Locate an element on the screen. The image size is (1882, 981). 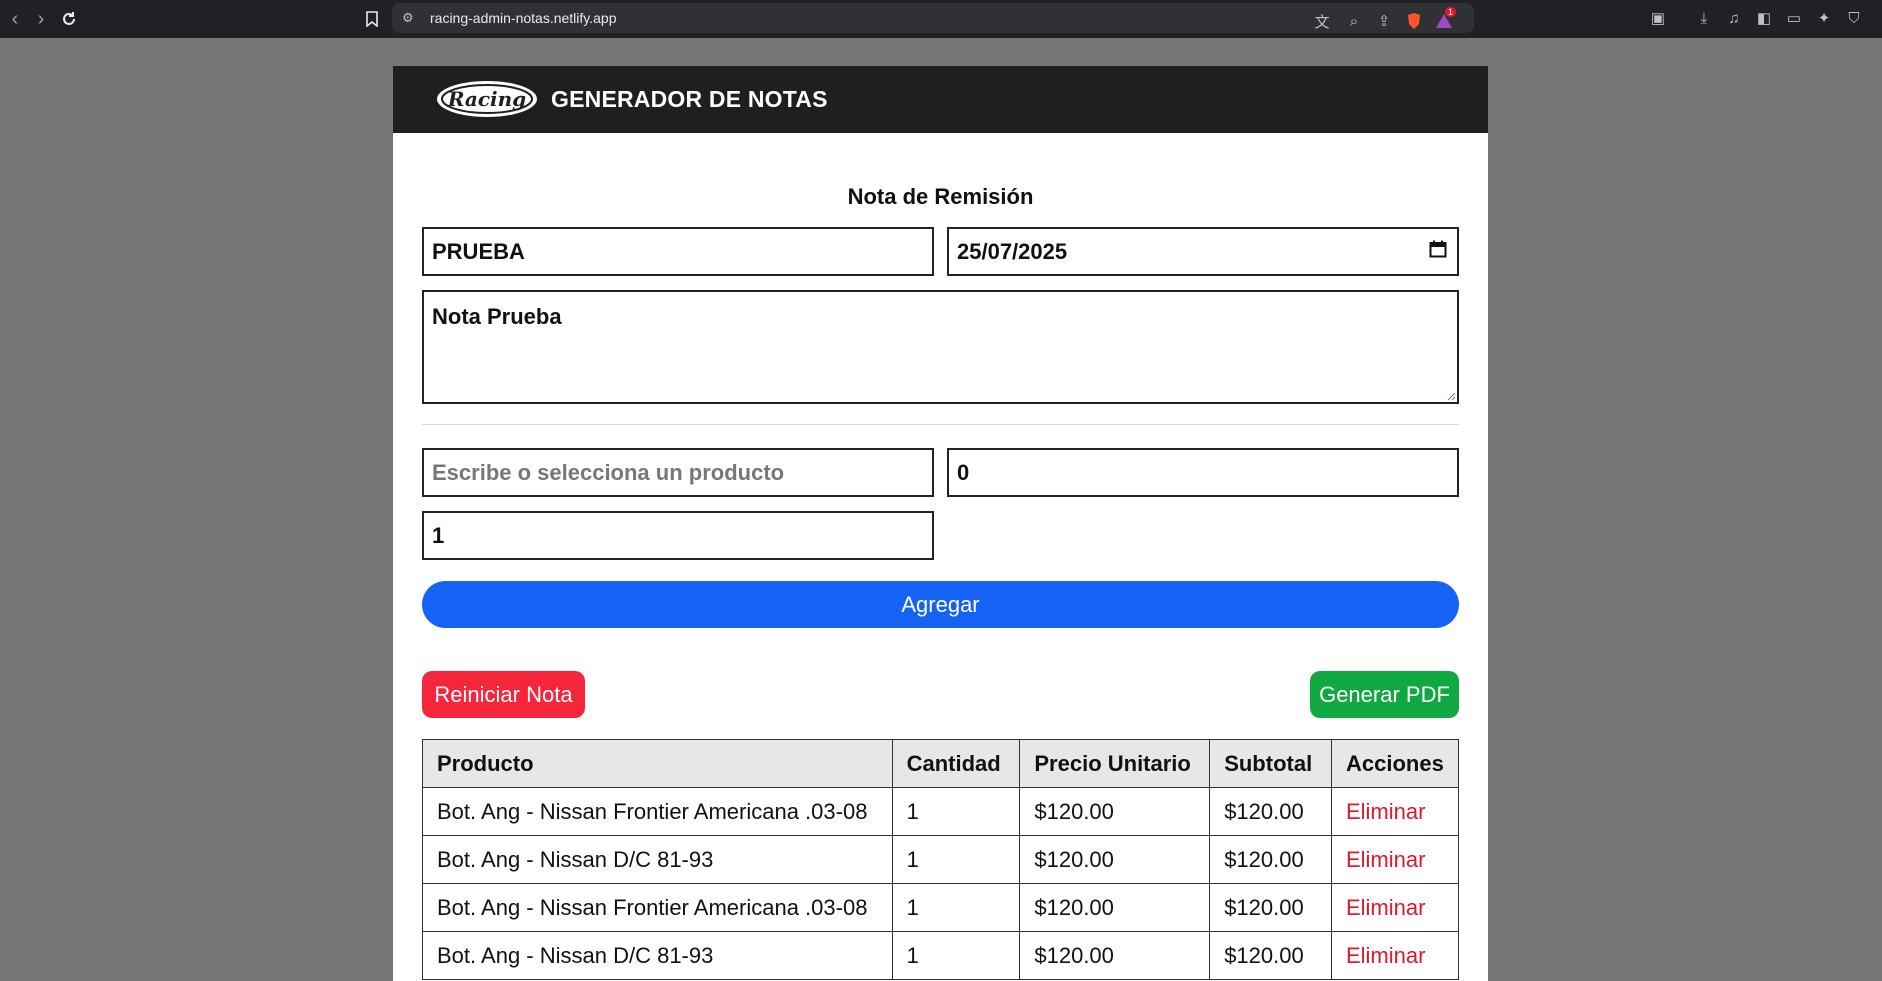
racing-logo: Racing is located at coordinates (487, 99).